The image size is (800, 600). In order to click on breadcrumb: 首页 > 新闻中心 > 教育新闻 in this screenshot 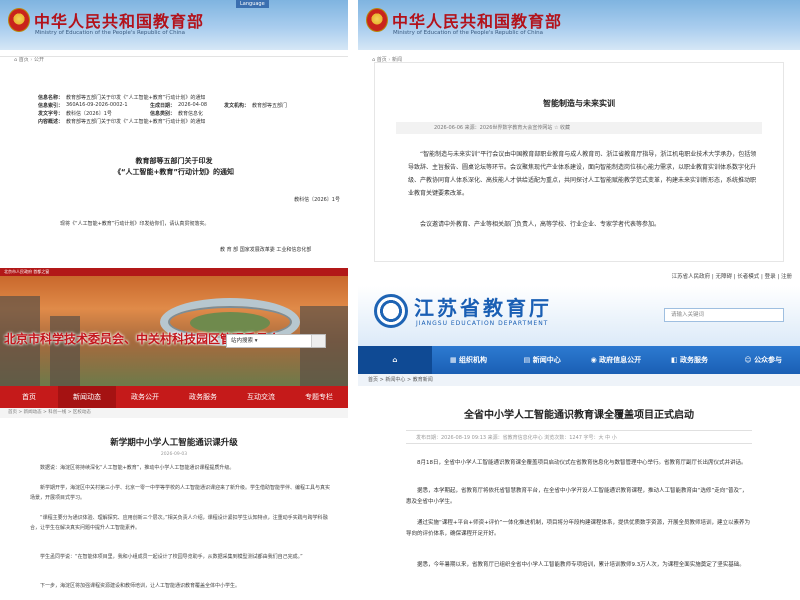, I will do `click(579, 380)`.